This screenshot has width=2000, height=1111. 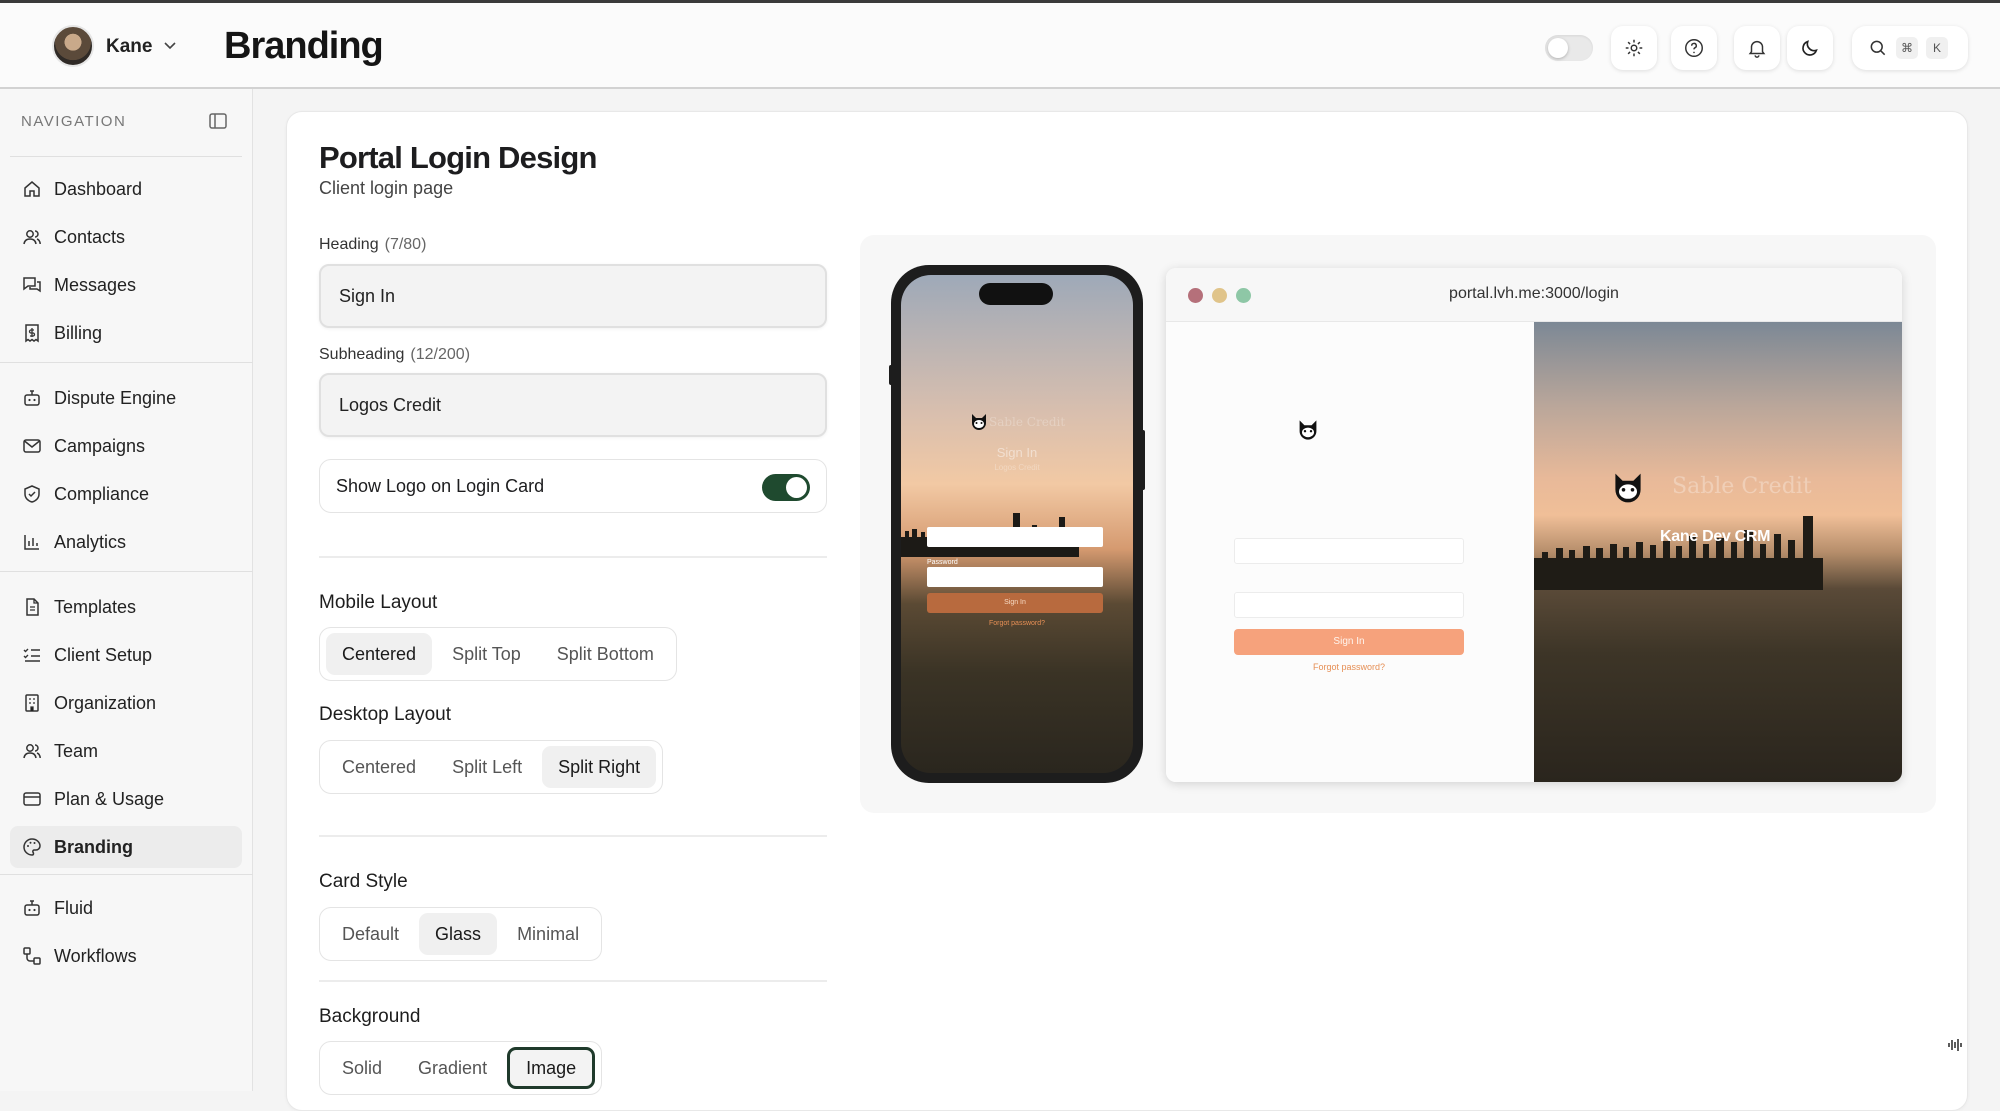 I want to click on sidebar-item-organization: Organization, so click(x=126, y=703).